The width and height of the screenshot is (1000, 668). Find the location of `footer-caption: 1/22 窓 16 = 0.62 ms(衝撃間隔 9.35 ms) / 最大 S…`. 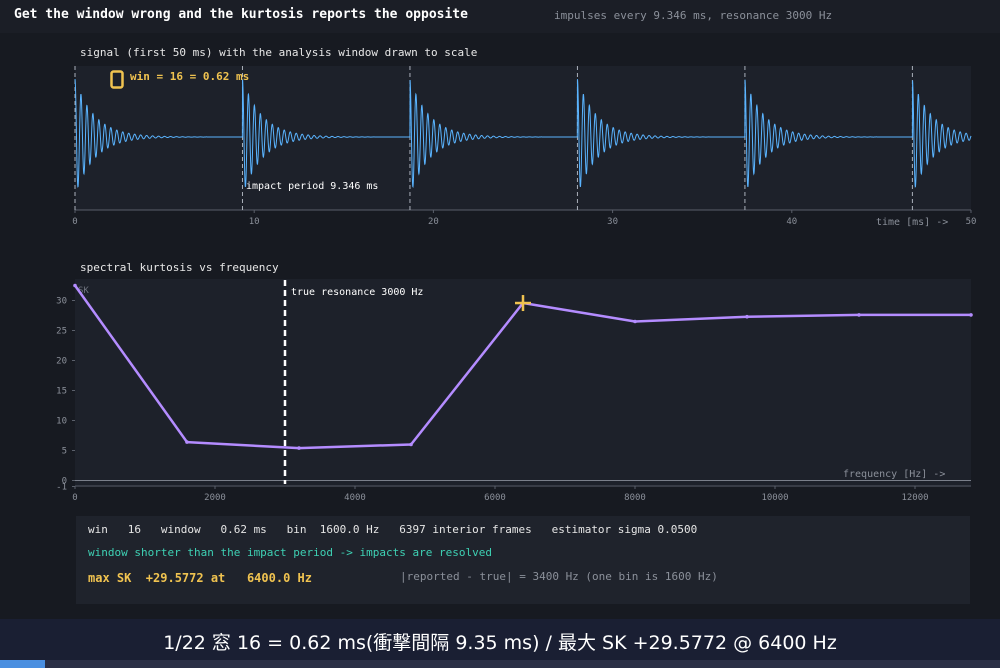

footer-caption: 1/22 窓 16 = 0.62 ms(衝撃間隔 9.35 ms) / 最大 S… is located at coordinates (500, 643).